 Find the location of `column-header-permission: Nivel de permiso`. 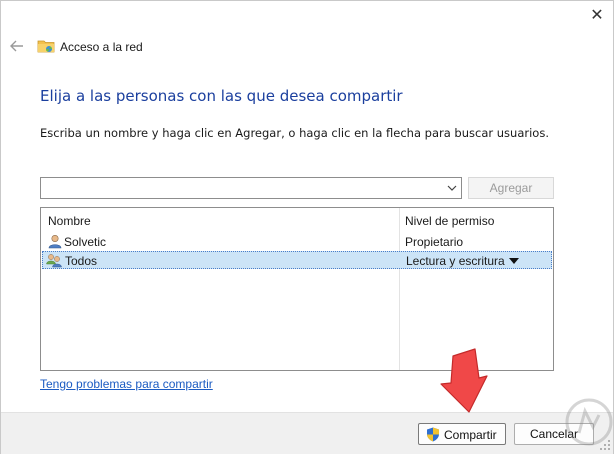

column-header-permission: Nivel de permiso is located at coordinates (449, 221).